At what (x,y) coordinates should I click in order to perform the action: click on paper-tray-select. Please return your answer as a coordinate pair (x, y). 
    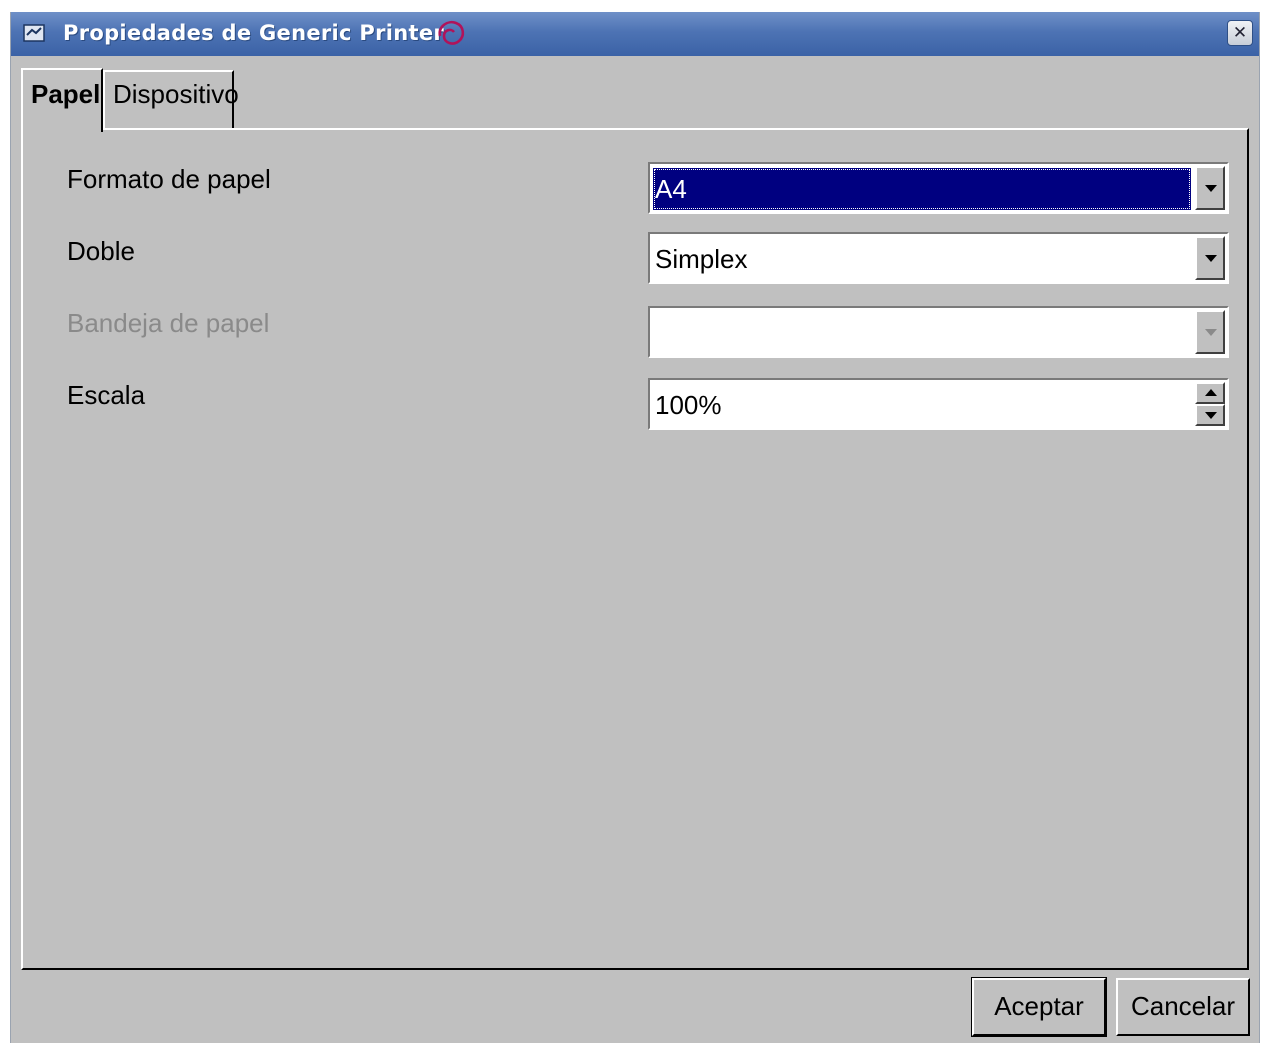
    Looking at the image, I should click on (938, 332).